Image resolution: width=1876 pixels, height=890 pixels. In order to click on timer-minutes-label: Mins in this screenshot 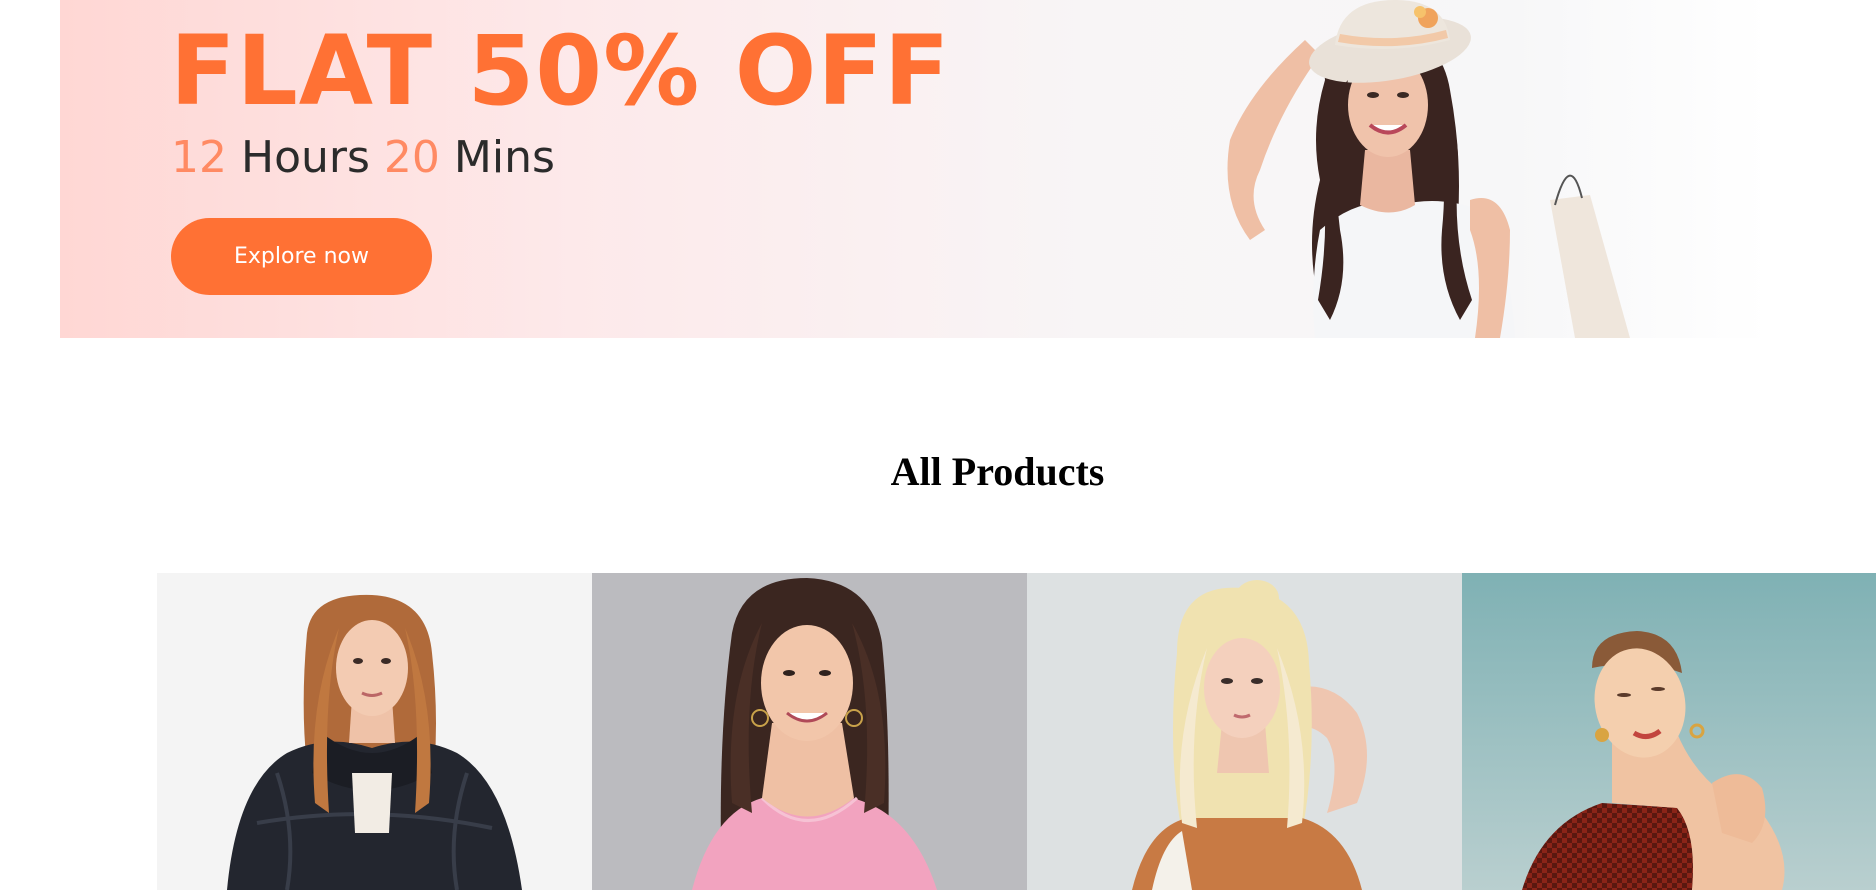, I will do `click(504, 157)`.